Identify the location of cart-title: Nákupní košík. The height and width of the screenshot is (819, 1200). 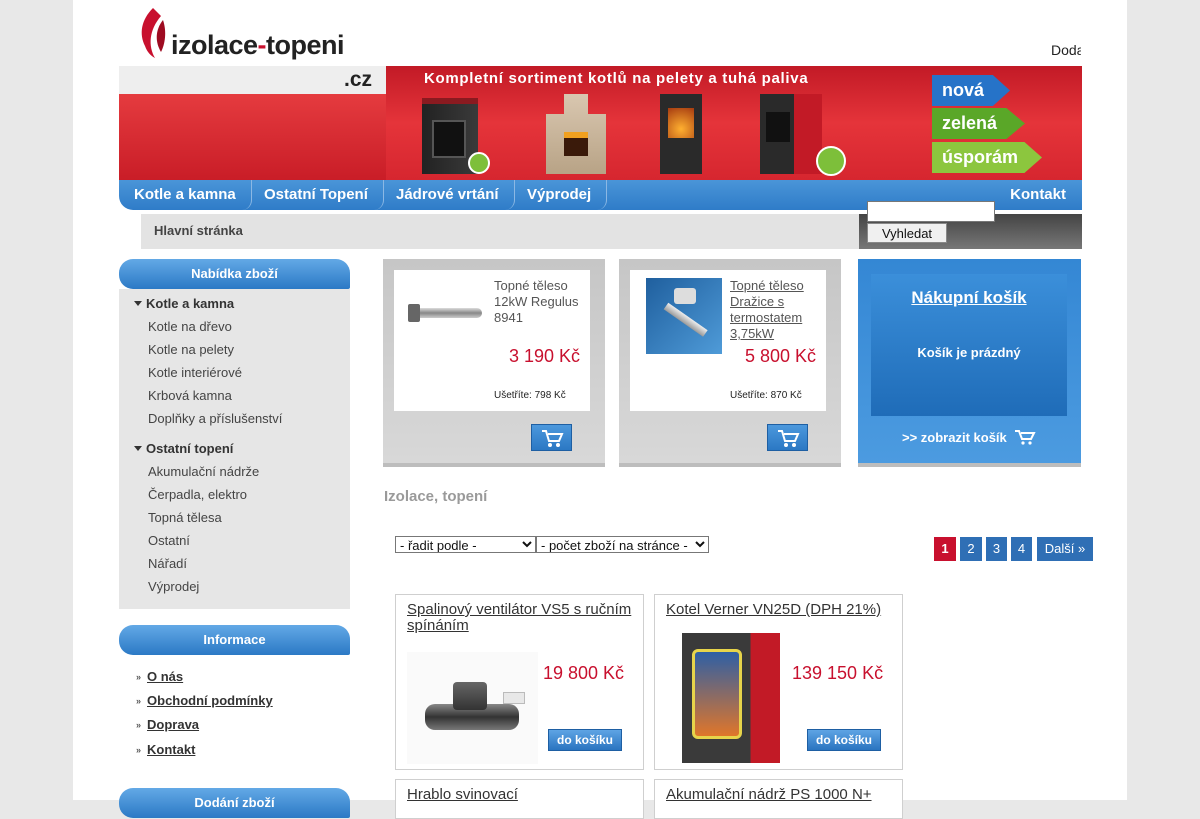
(969, 298).